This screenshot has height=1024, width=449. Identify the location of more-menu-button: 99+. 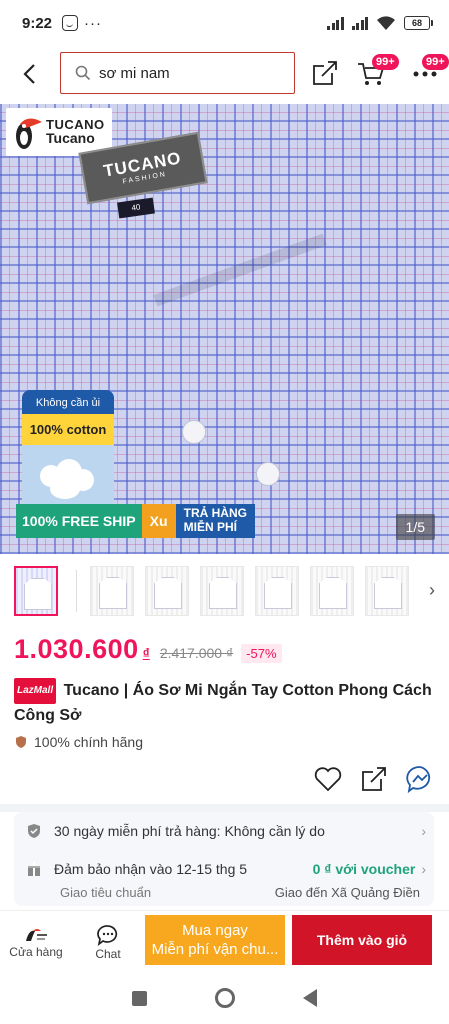
(429, 71).